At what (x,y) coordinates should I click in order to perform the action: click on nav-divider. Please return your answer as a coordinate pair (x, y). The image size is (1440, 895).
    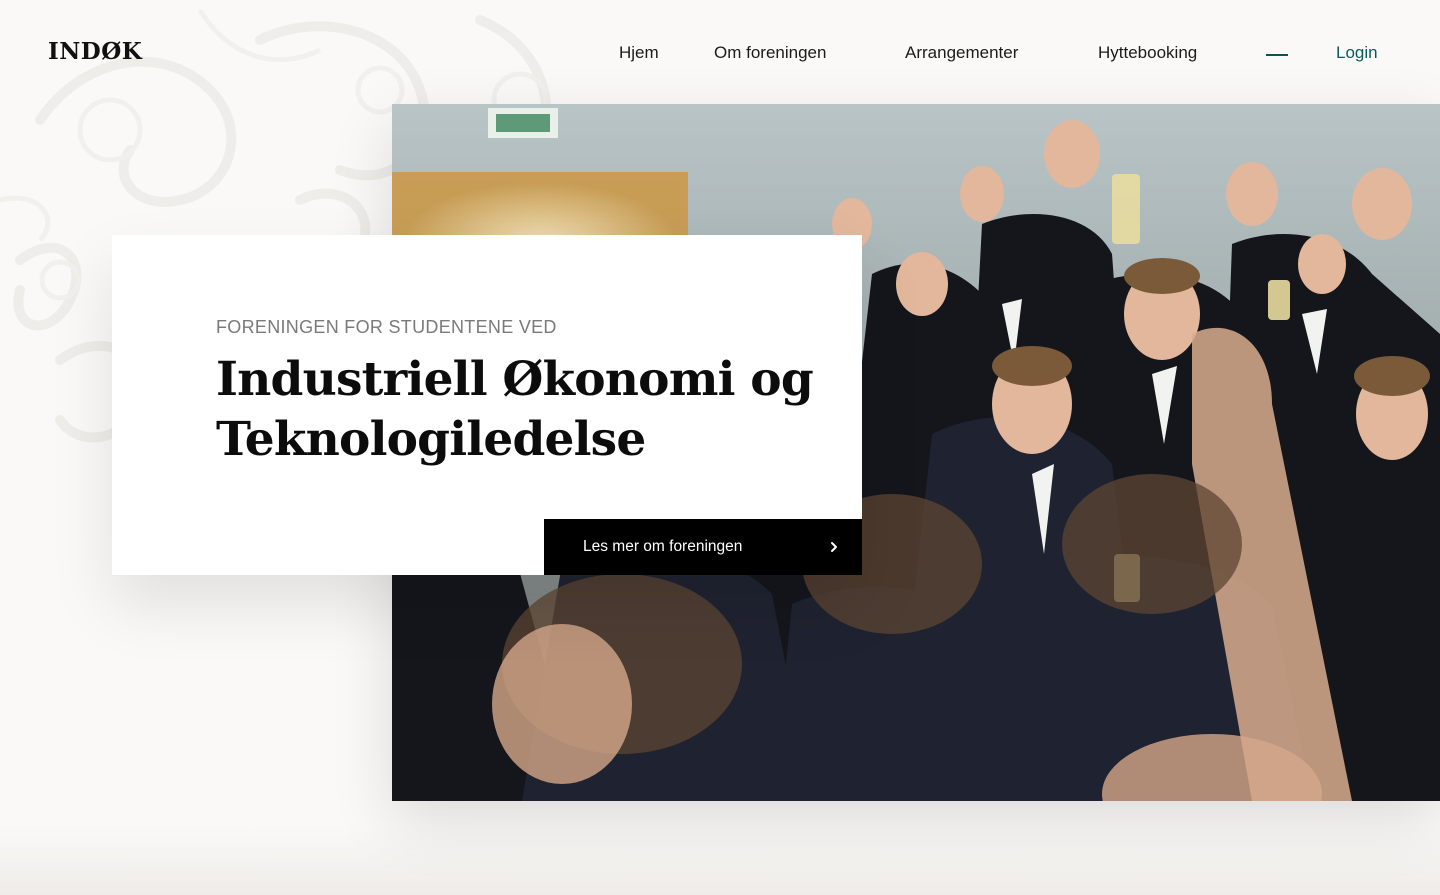
    Looking at the image, I should click on (1277, 55).